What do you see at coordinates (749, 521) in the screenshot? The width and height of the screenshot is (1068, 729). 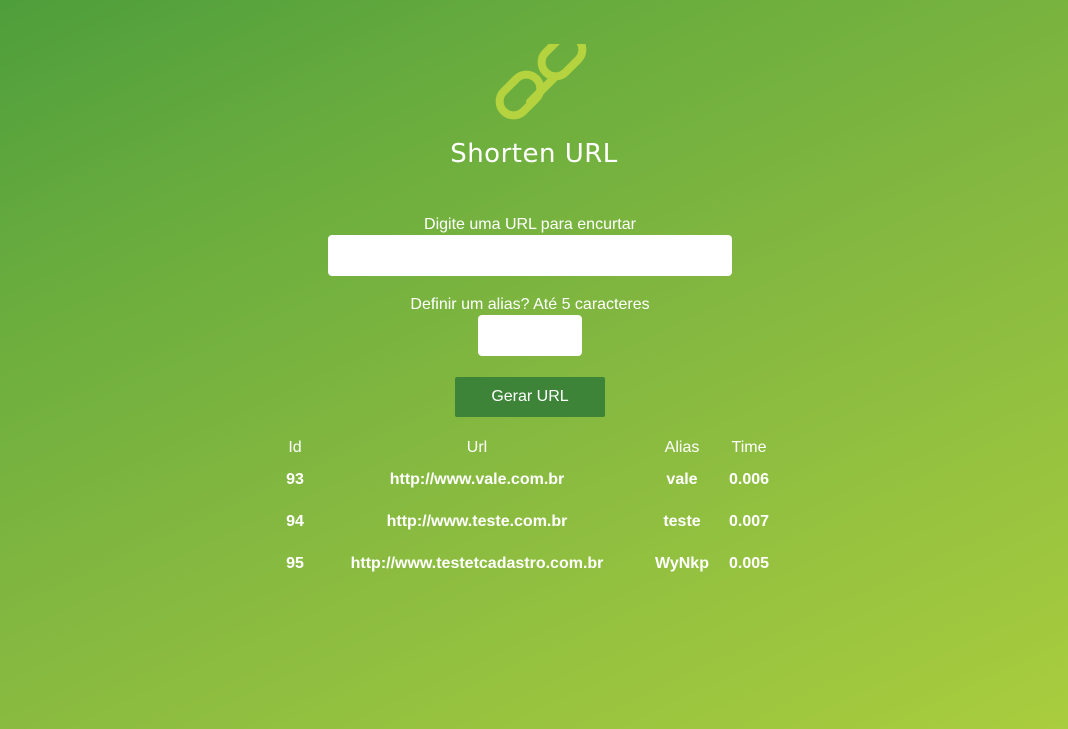 I see `row-time: 0.007` at bounding box center [749, 521].